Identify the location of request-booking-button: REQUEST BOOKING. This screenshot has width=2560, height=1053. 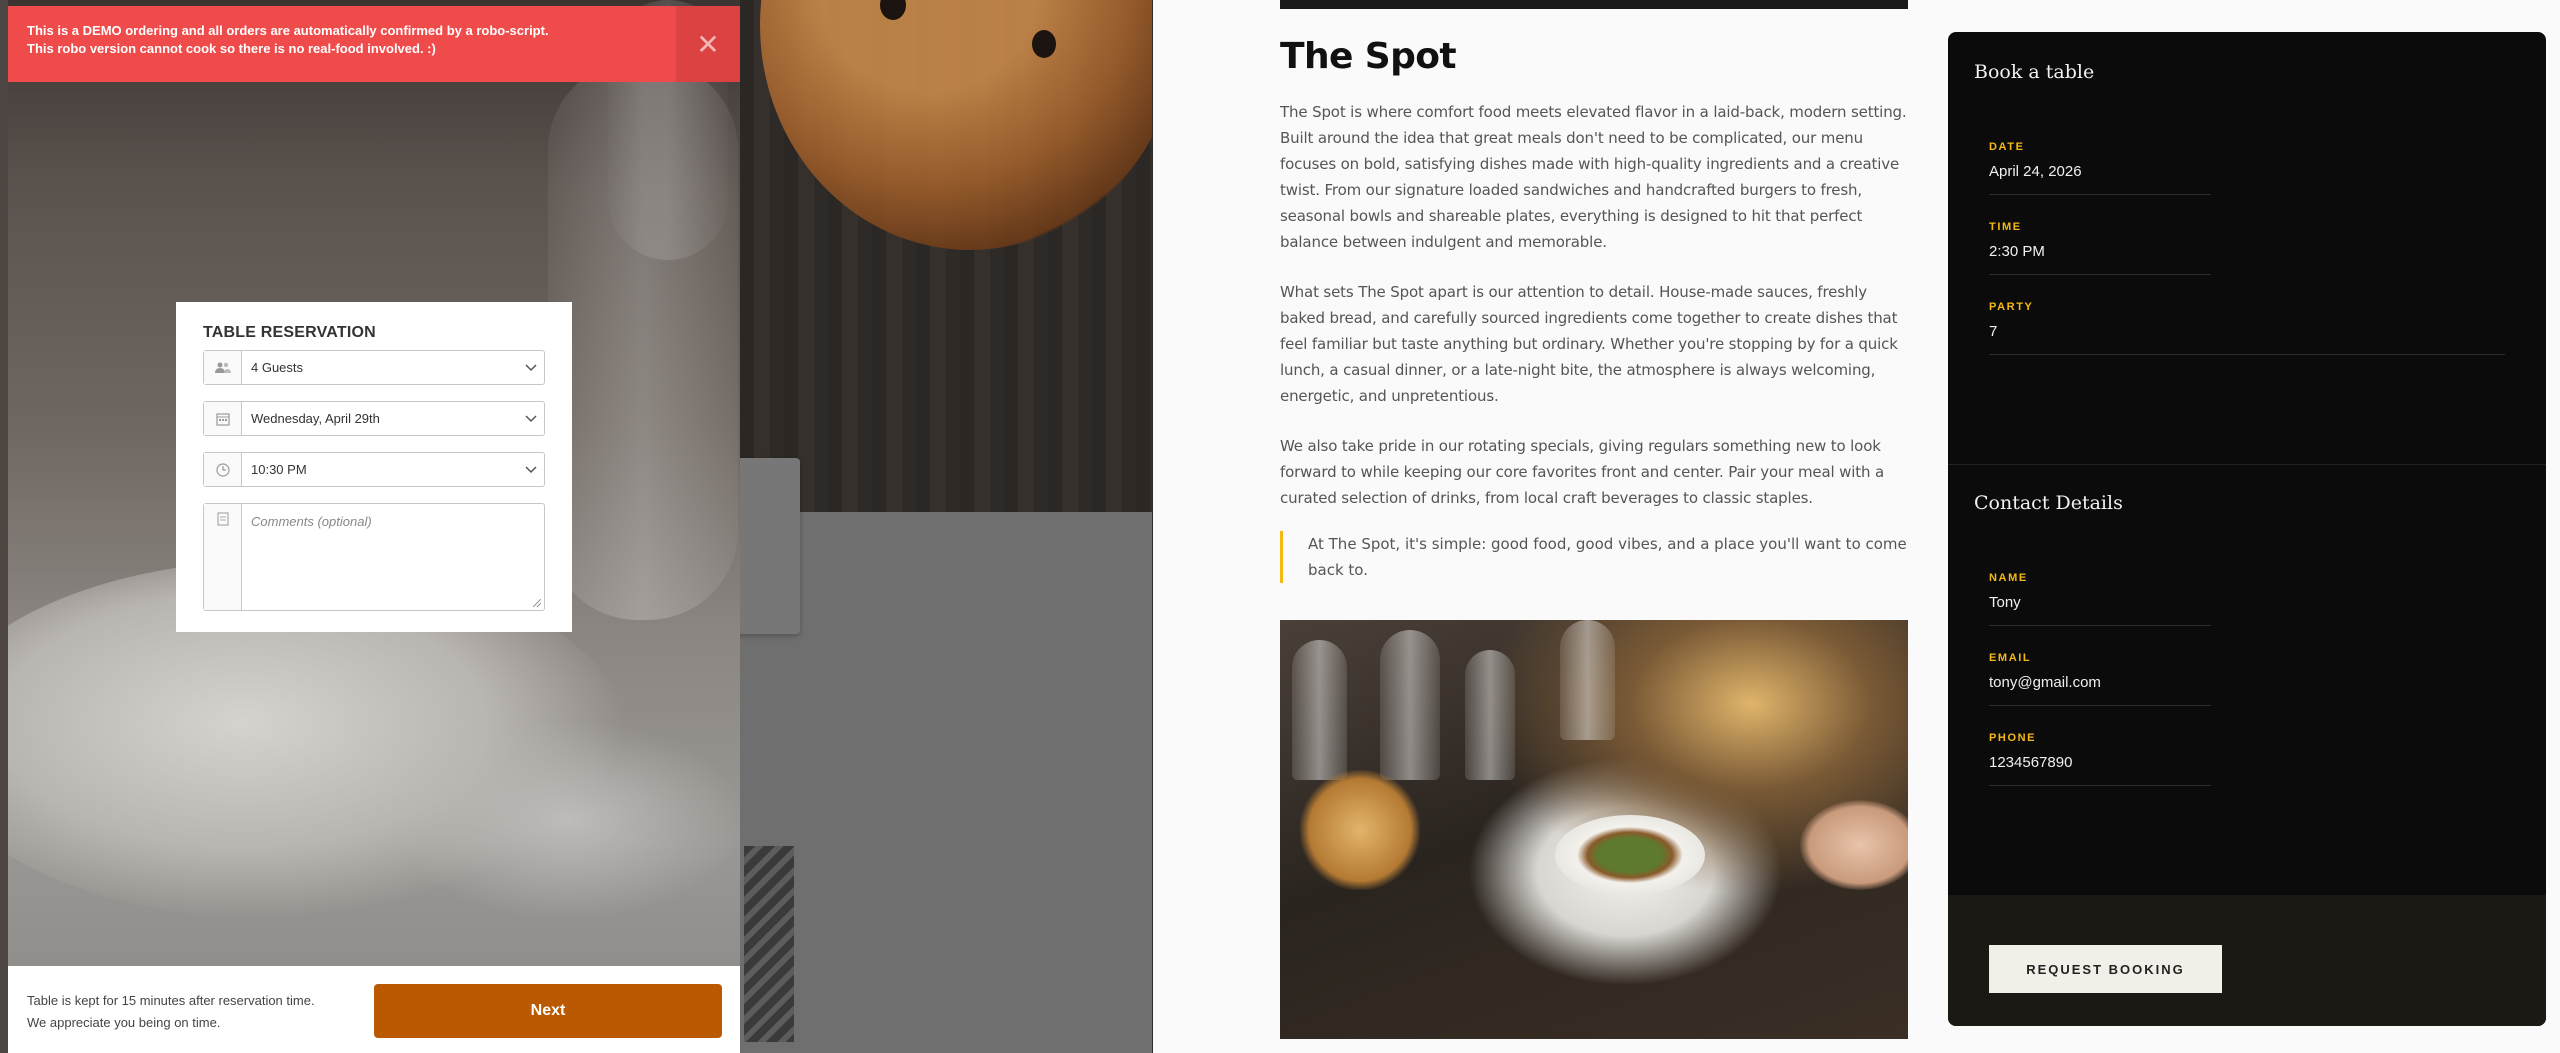
(2105, 969).